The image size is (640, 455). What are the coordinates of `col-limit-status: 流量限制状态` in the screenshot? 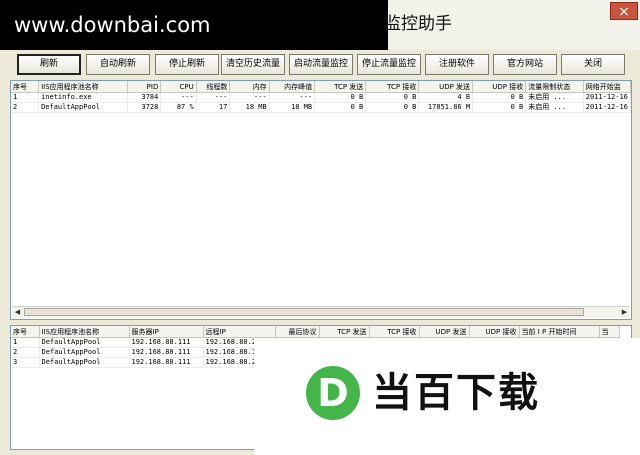 It's located at (554, 87).